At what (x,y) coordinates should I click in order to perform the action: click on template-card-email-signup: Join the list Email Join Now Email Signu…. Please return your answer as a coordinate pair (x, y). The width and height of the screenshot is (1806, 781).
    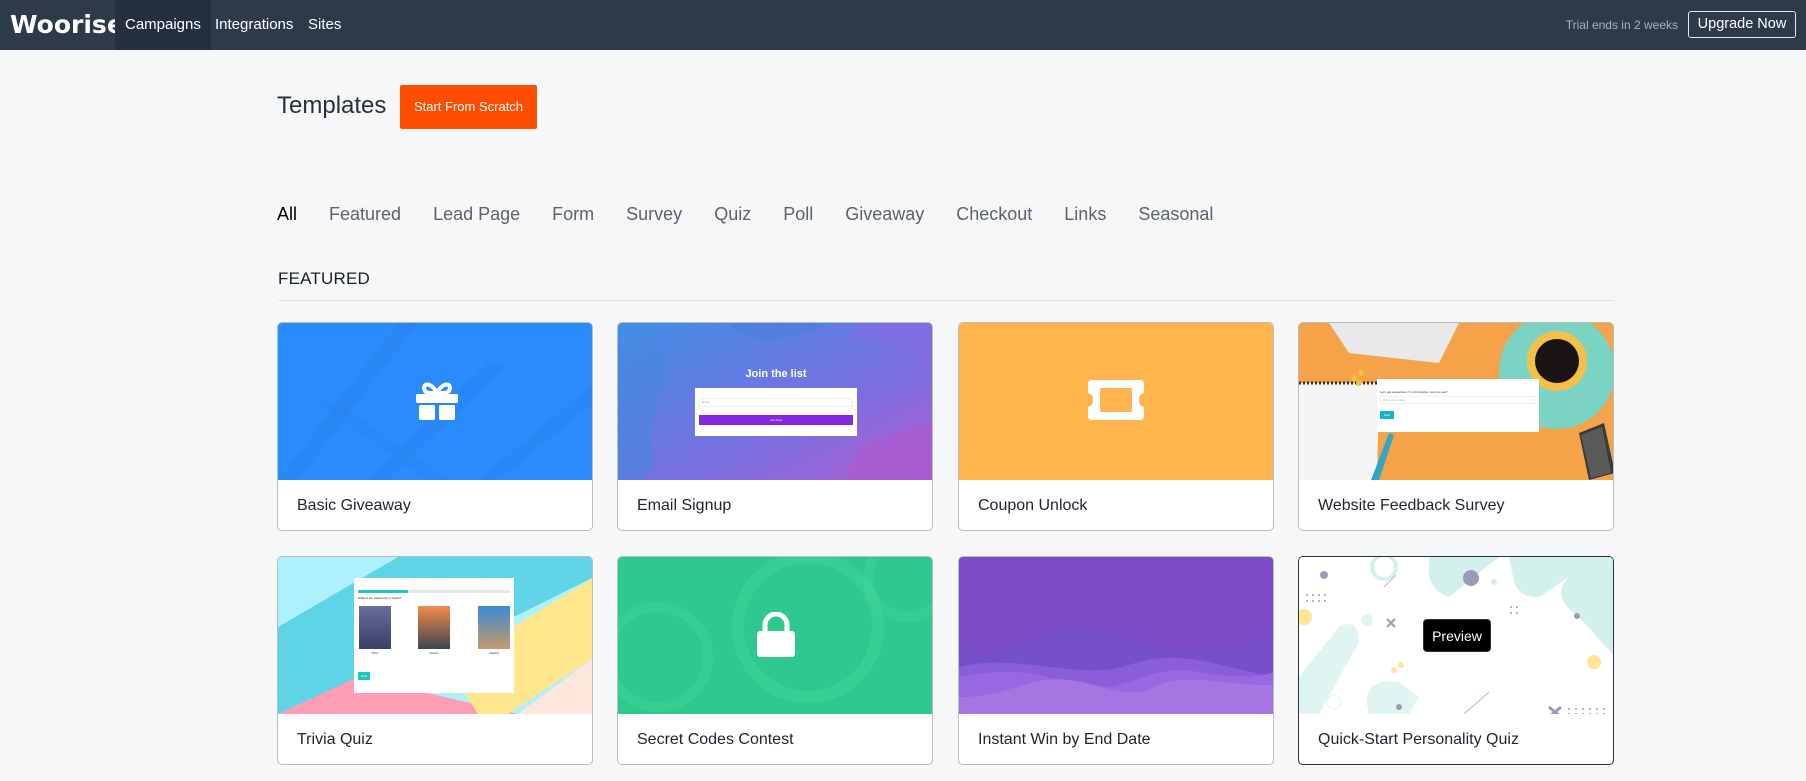
    Looking at the image, I should click on (775, 426).